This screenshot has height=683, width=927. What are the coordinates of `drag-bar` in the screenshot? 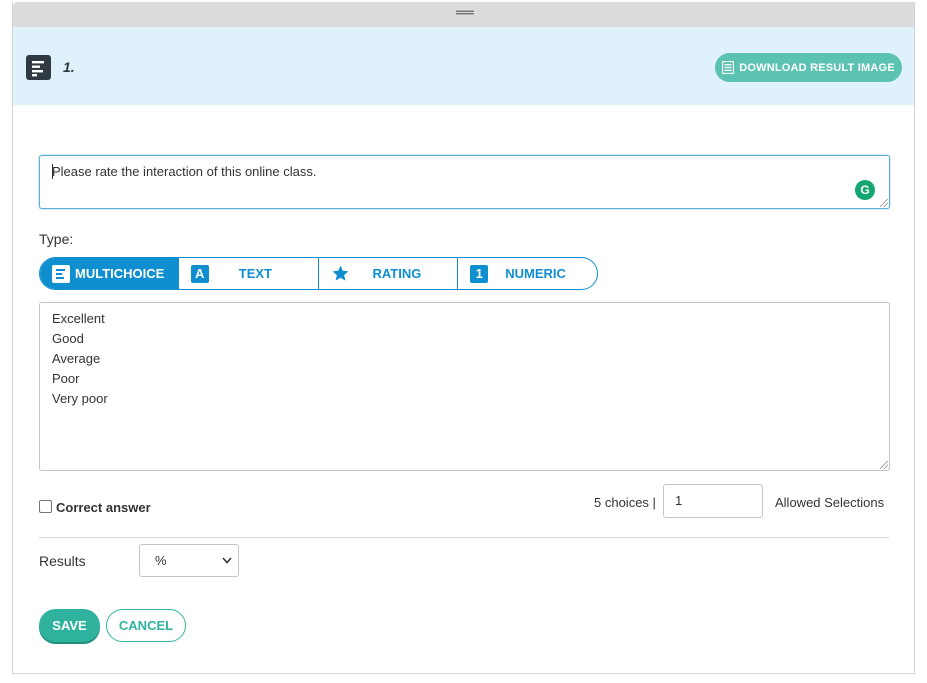 It's located at (463, 14).